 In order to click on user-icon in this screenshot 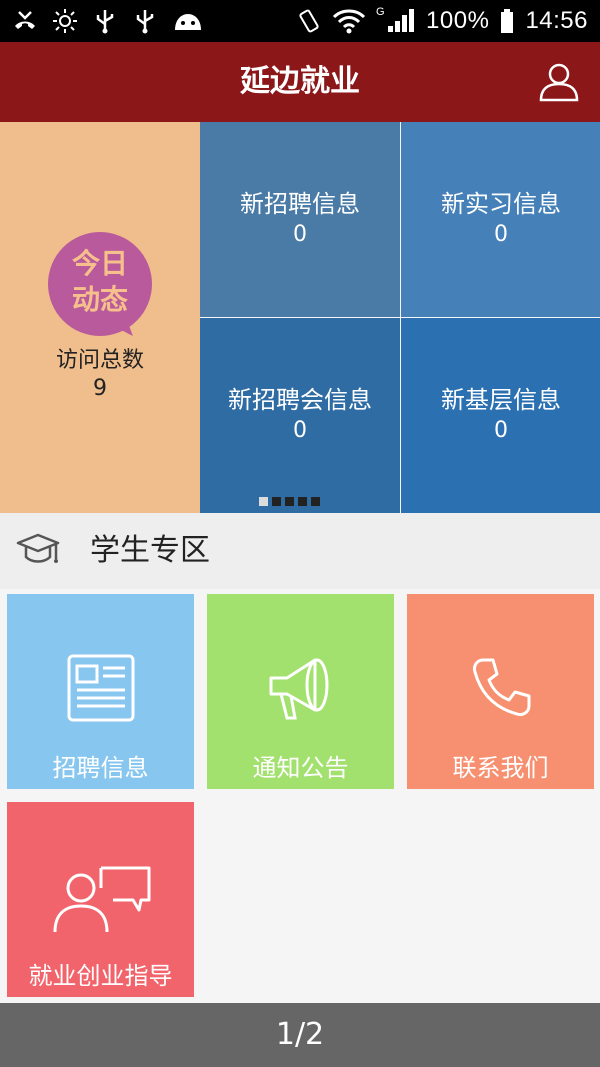, I will do `click(559, 82)`.